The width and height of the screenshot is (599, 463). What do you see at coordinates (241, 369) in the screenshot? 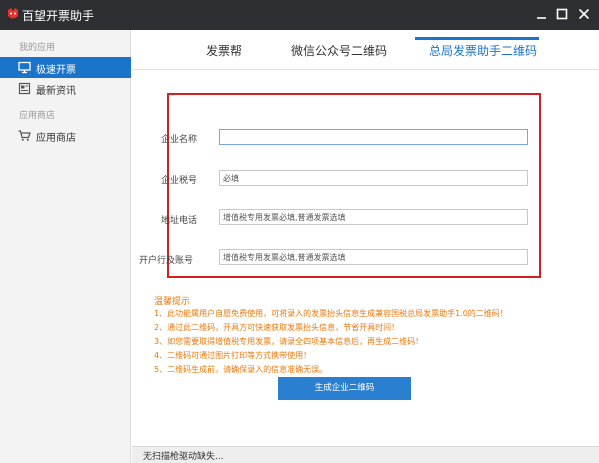
I see `tip-item: 5、二维码生成前，请确保录入的信息准确无误。` at bounding box center [241, 369].